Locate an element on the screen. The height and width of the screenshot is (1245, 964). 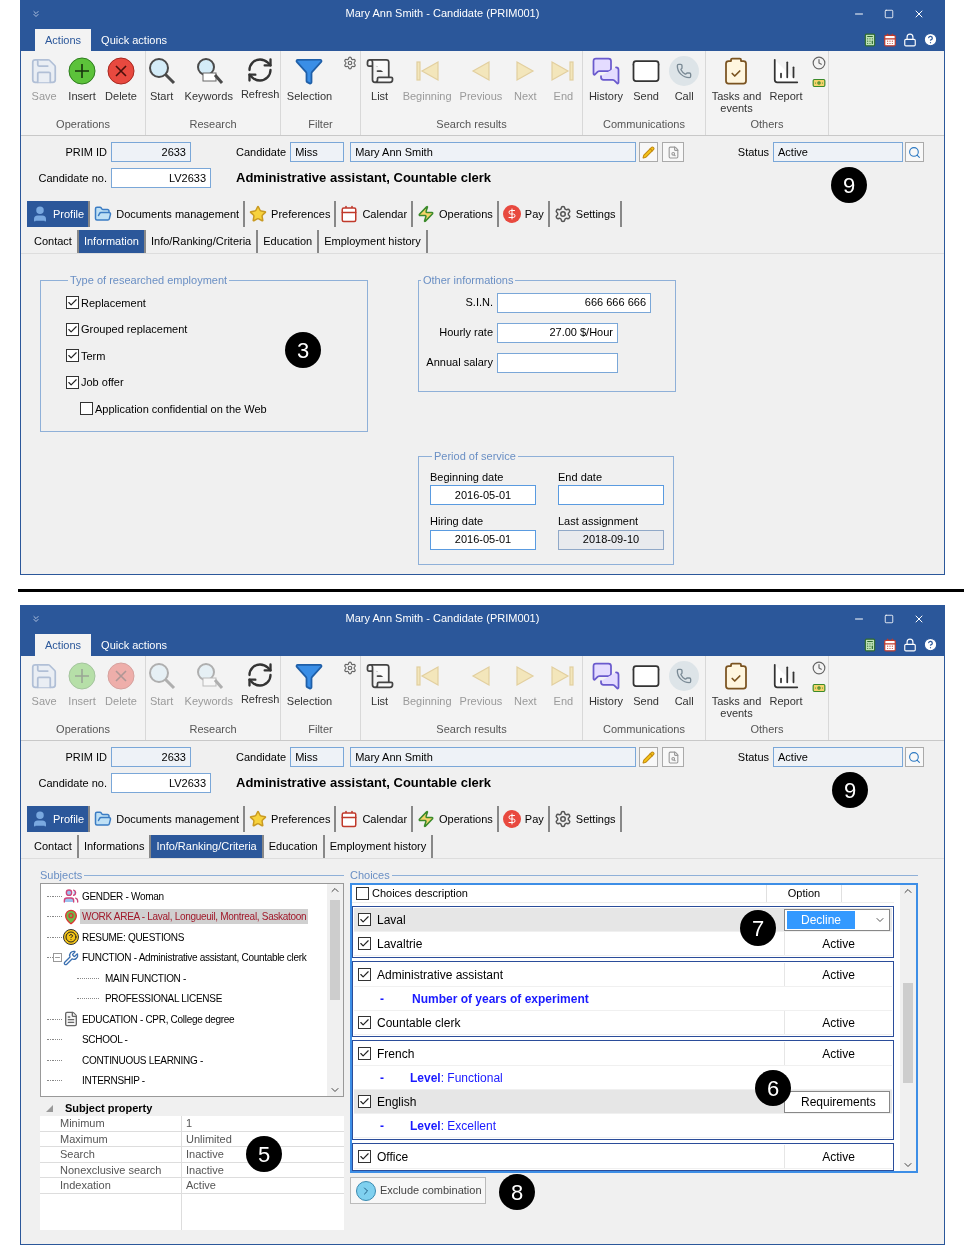
tree-item: PROFESSIONAL LICENSE is located at coordinates (163, 999).